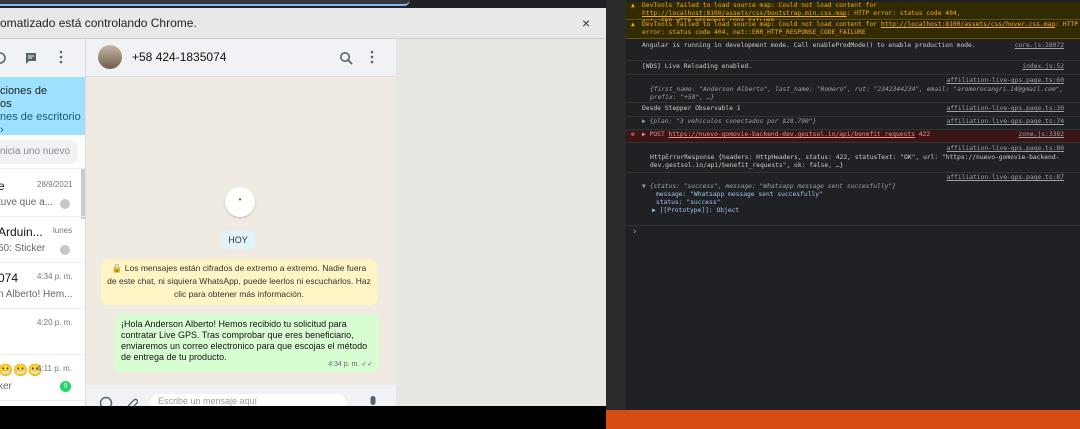  What do you see at coordinates (861, 211) in the screenshot?
I see `object-prototype: ▶ [[Prototype]]: Object` at bounding box center [861, 211].